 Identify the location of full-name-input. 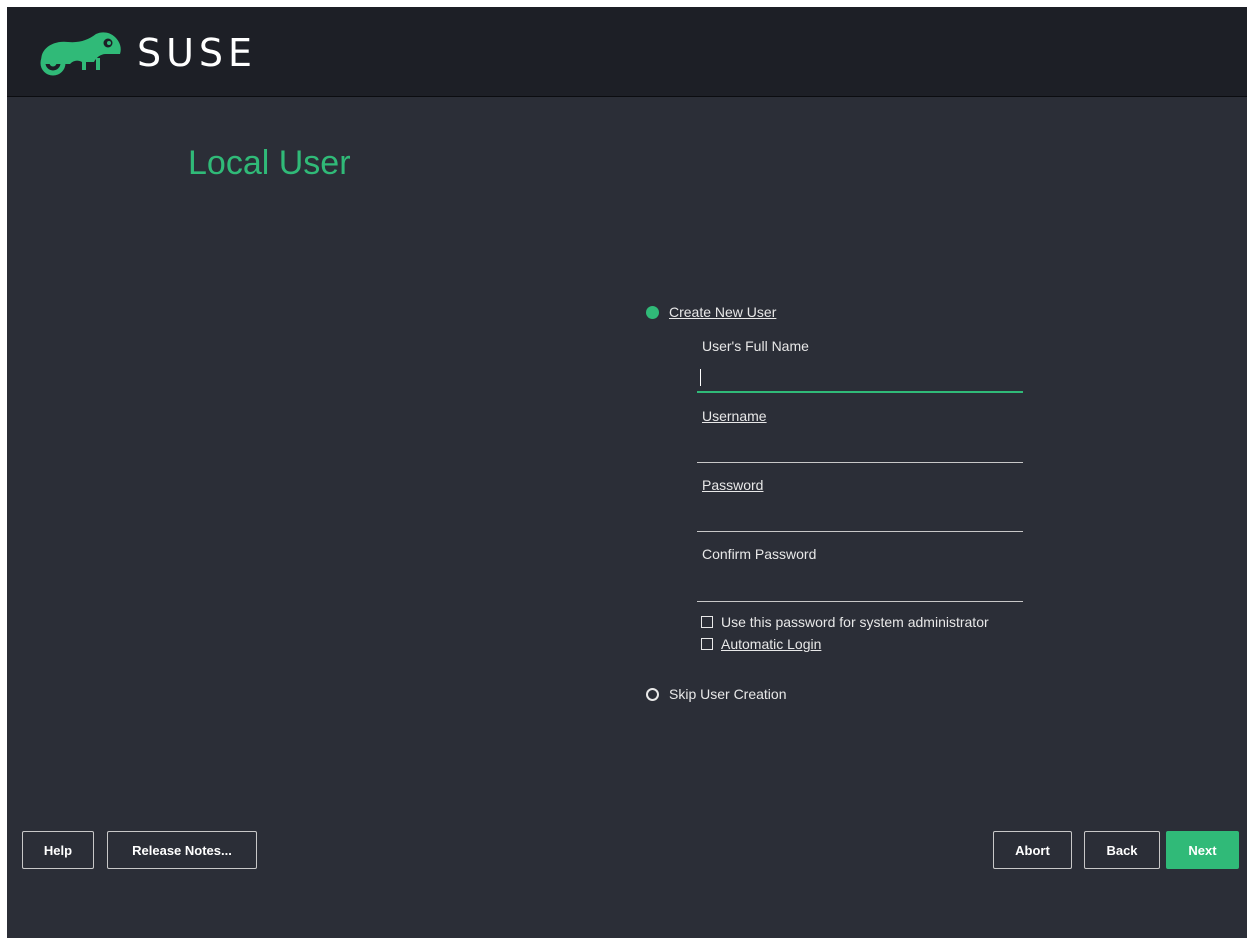
(860, 392).